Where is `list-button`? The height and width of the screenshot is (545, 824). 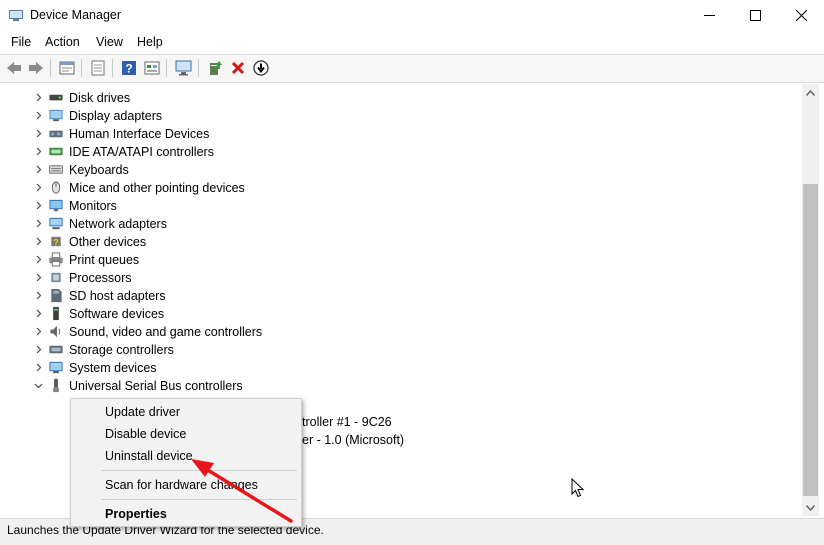 list-button is located at coordinates (98, 68).